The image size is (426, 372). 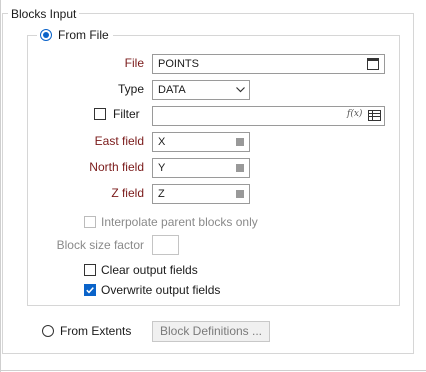 What do you see at coordinates (268, 64) in the screenshot?
I see `file-input: POINTS` at bounding box center [268, 64].